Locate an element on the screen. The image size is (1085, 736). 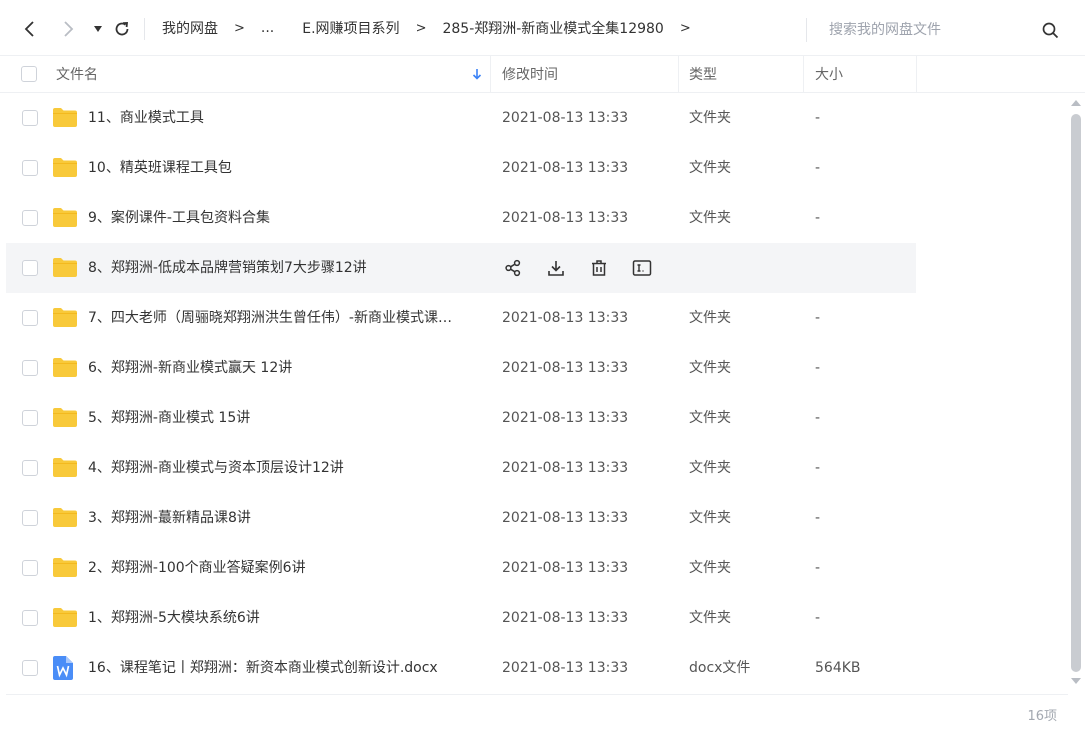
footer-divider is located at coordinates (537, 694).